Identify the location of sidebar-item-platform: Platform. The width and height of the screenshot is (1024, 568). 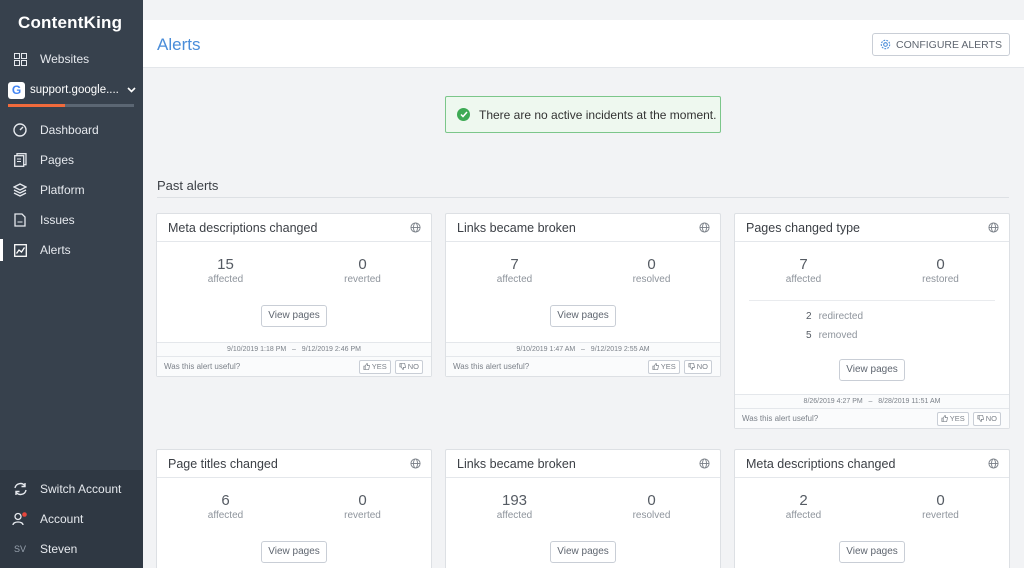
(71, 190).